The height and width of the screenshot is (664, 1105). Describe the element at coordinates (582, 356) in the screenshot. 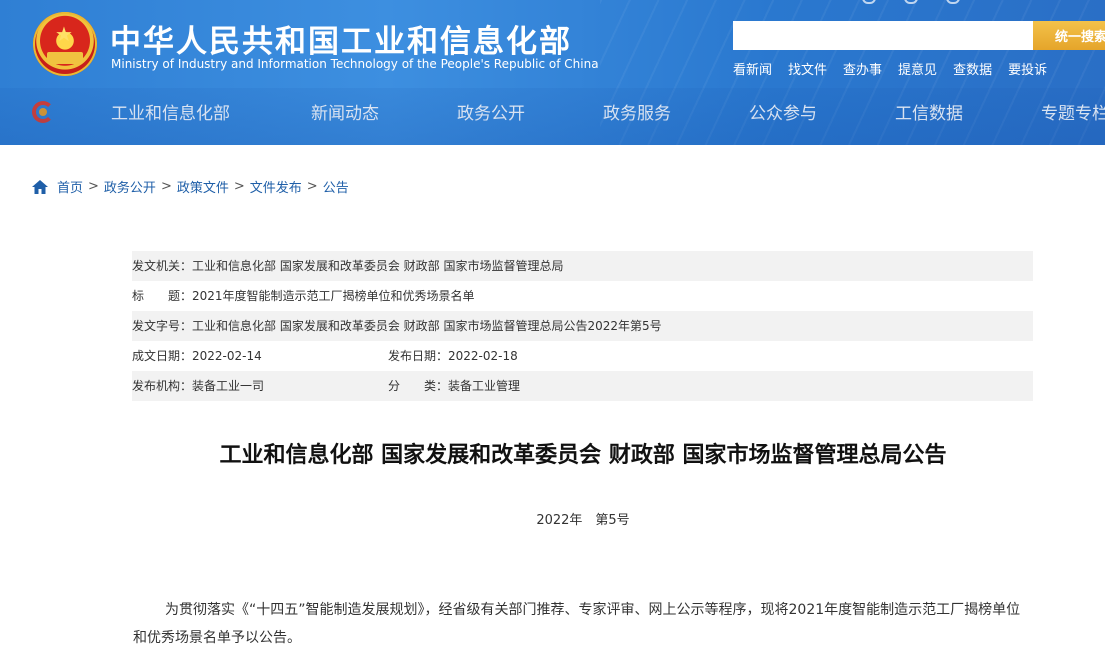

I see `meta-row-dates: 成文日期：2022-02-14 发布日期：2022-02-18` at that location.